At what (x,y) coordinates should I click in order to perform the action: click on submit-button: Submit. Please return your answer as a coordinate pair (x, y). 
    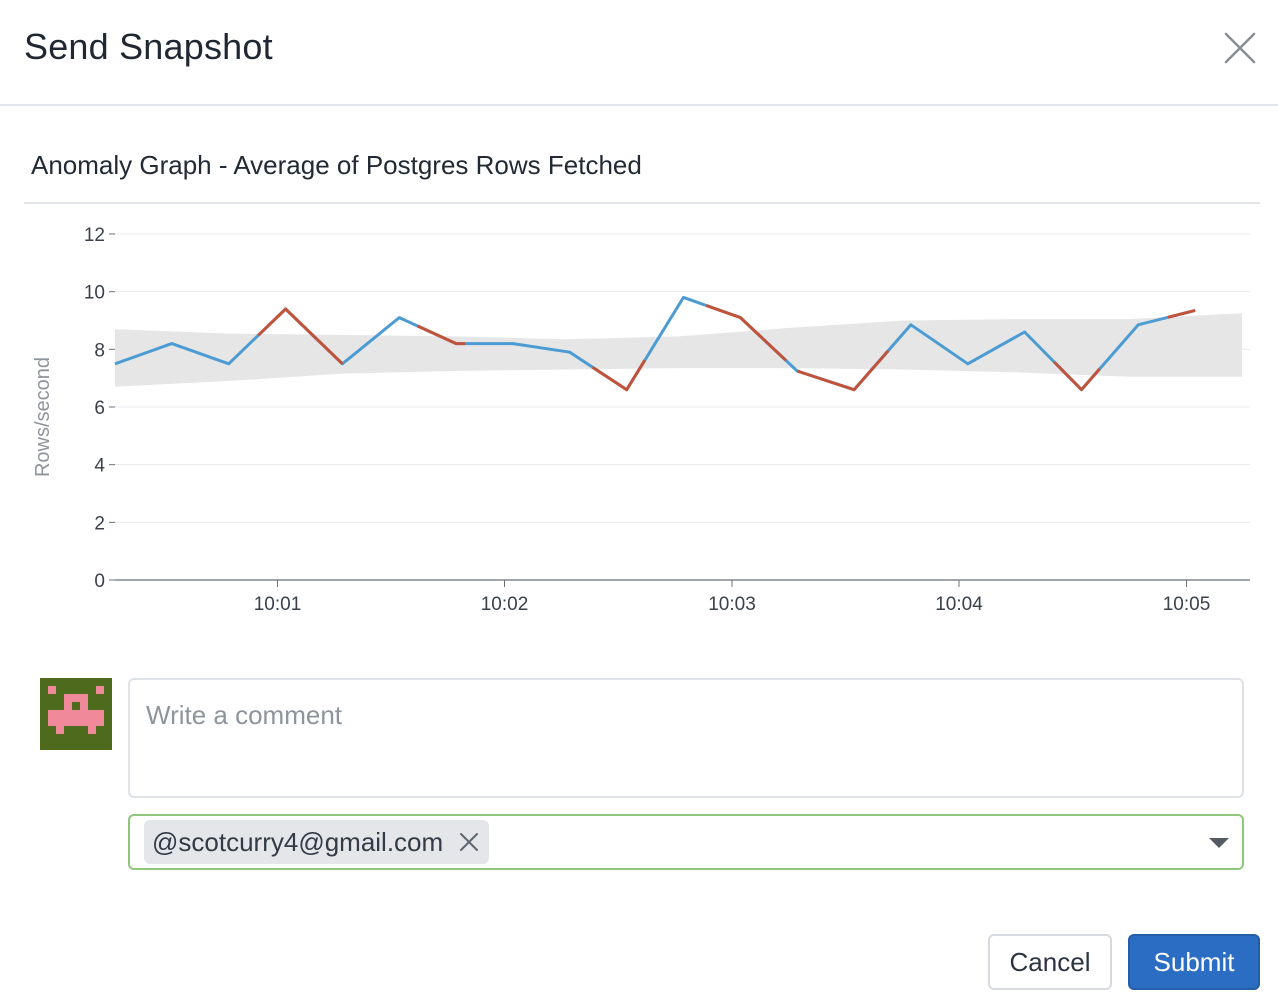
    Looking at the image, I should click on (1194, 962).